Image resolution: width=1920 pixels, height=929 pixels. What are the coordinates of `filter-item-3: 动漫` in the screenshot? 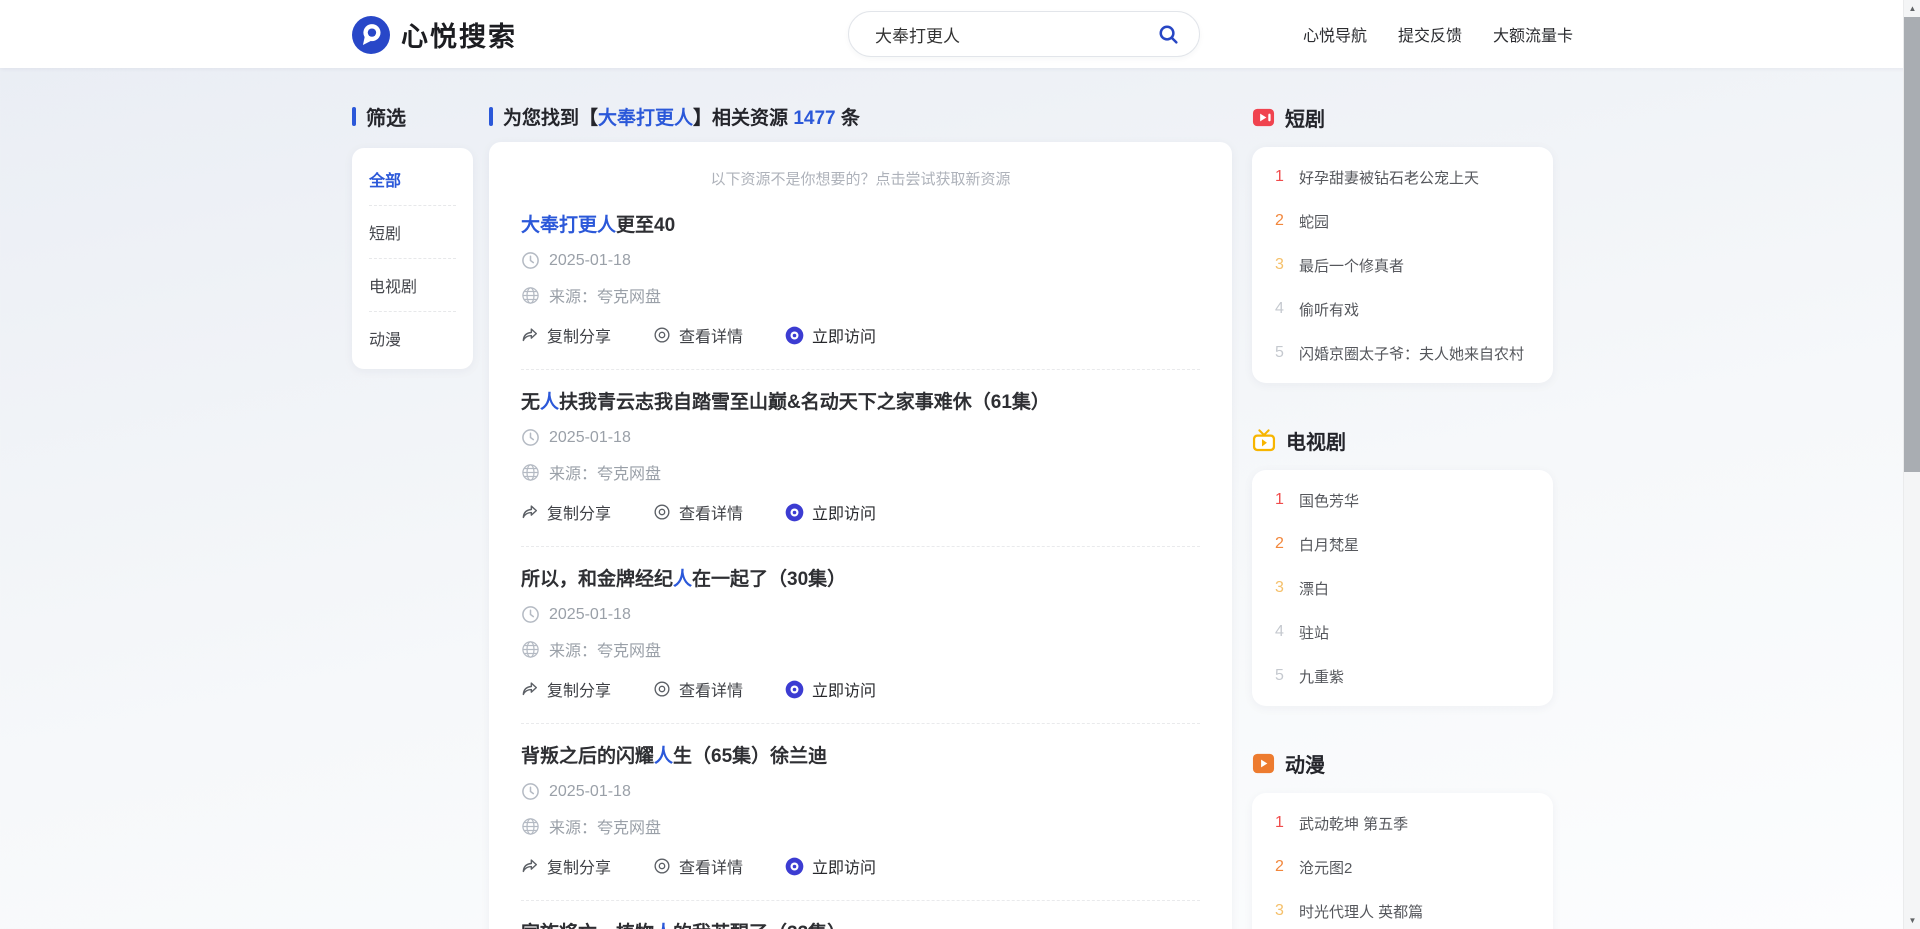 It's located at (412, 338).